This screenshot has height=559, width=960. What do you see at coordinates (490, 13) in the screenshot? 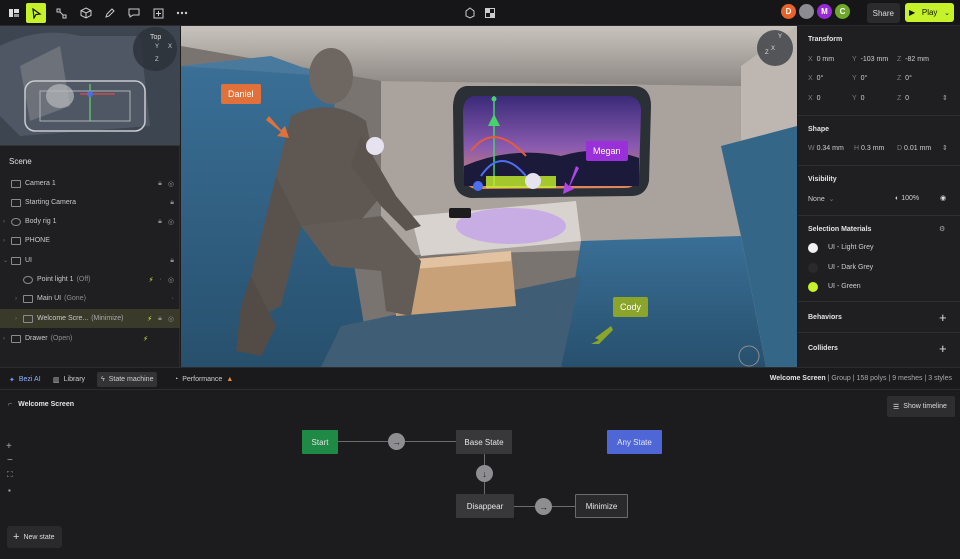
I see `grid-toggle-icon` at bounding box center [490, 13].